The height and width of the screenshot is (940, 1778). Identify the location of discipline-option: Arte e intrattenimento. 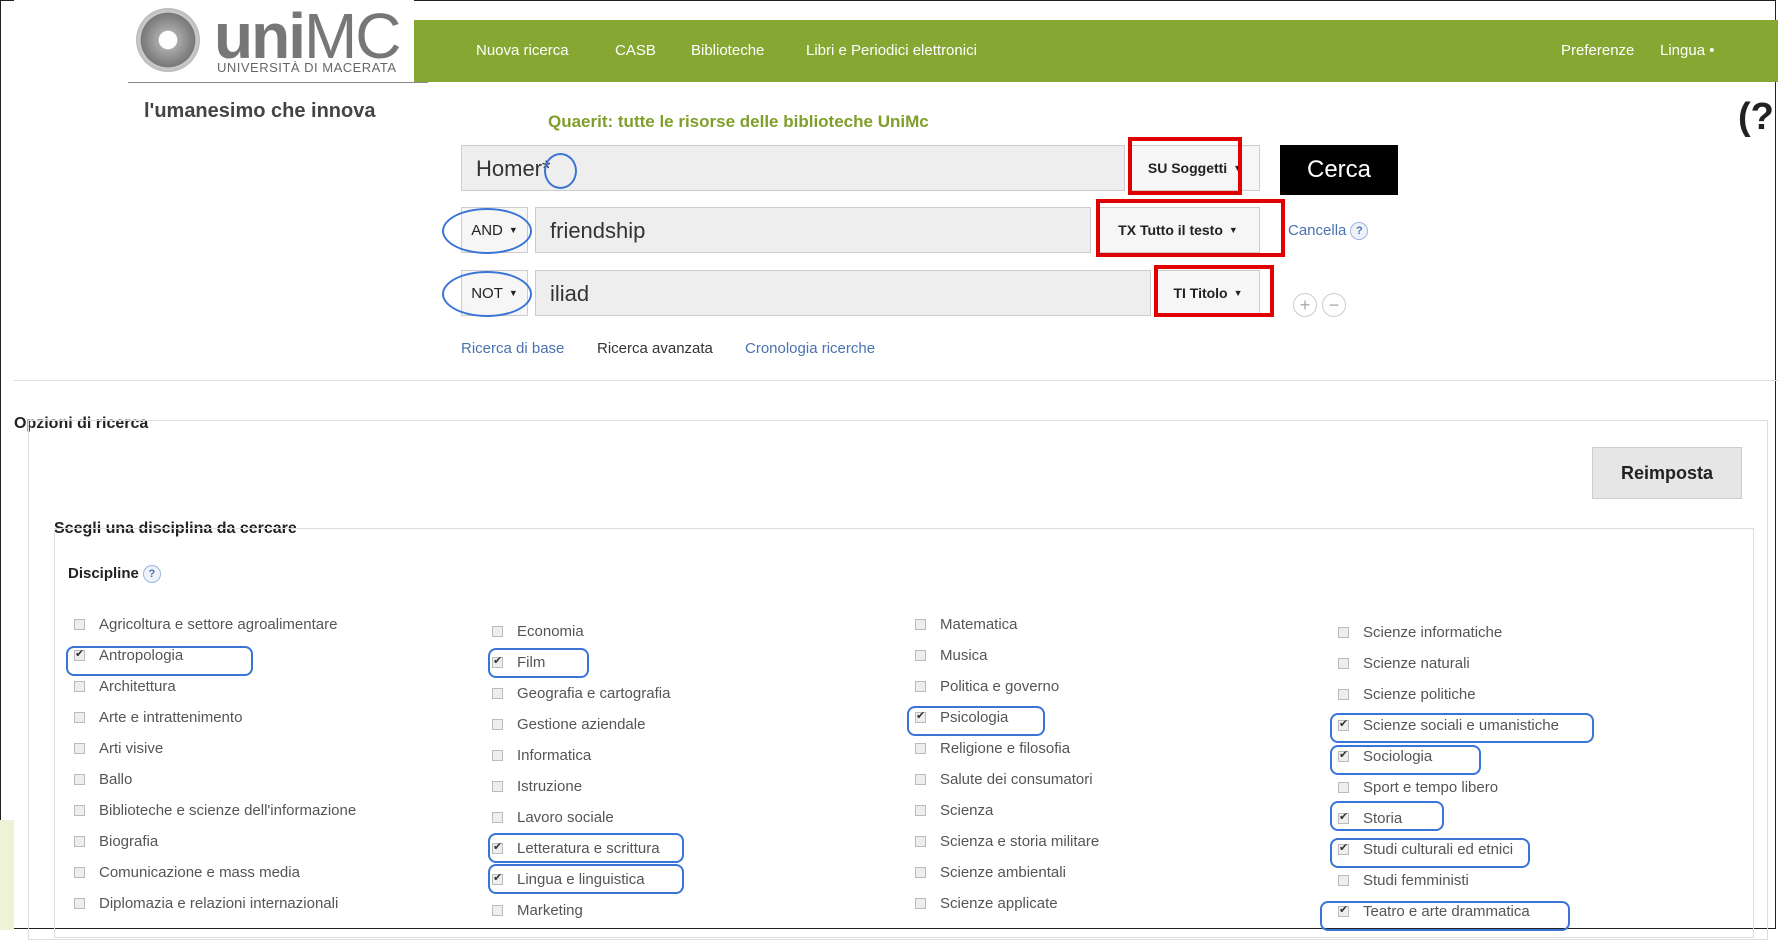
(158, 717).